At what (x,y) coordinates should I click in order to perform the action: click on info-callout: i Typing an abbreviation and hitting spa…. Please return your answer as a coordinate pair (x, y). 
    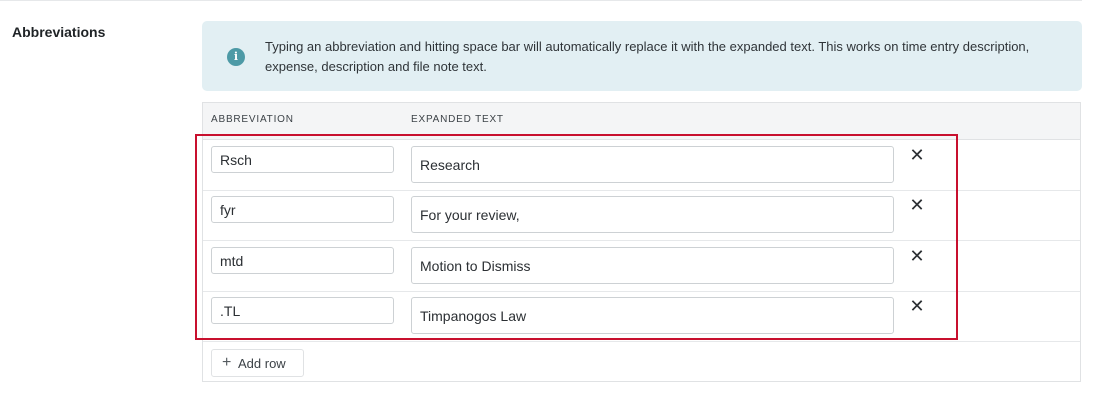
    Looking at the image, I should click on (642, 56).